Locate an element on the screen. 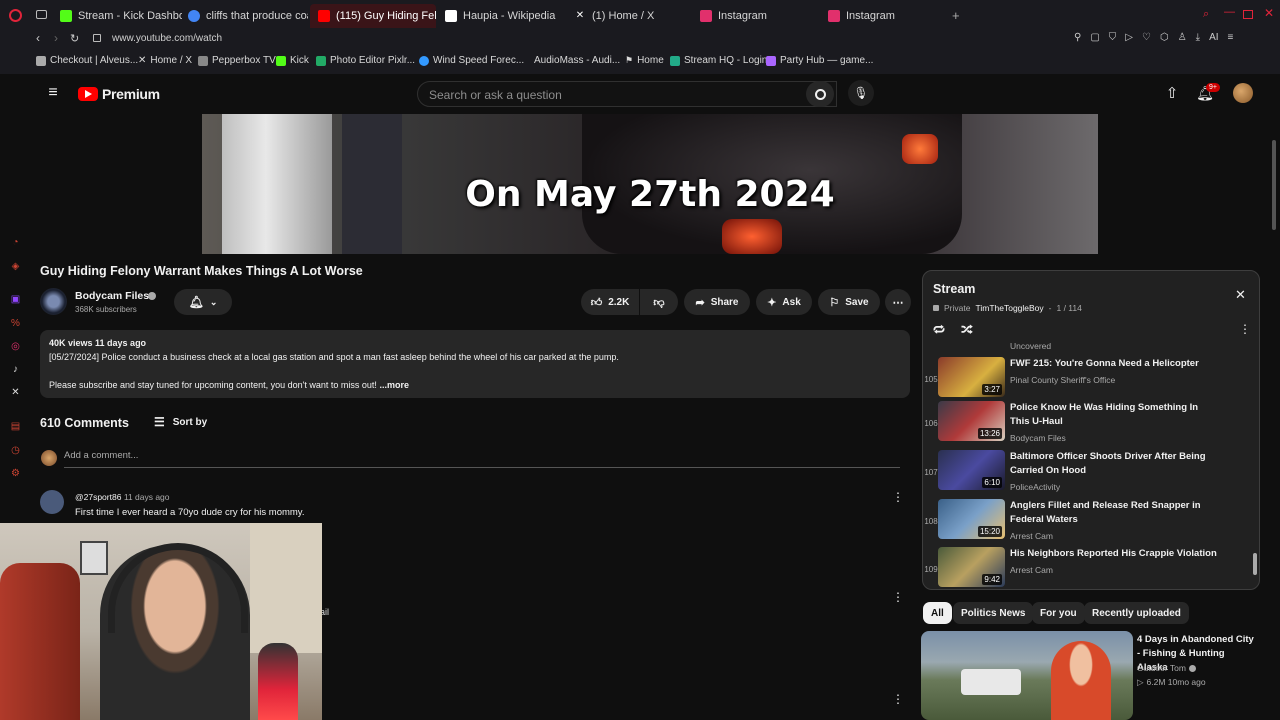 Image resolution: width=1280 pixels, height=720 pixels. x-sidebar-icon: ✕ is located at coordinates (15, 392).